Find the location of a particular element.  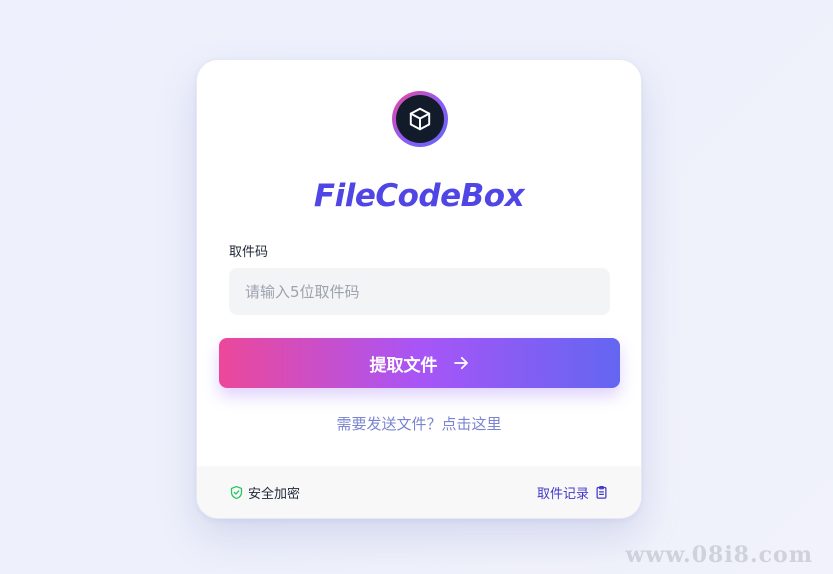

secure-label: 安全加密 is located at coordinates (274, 494).